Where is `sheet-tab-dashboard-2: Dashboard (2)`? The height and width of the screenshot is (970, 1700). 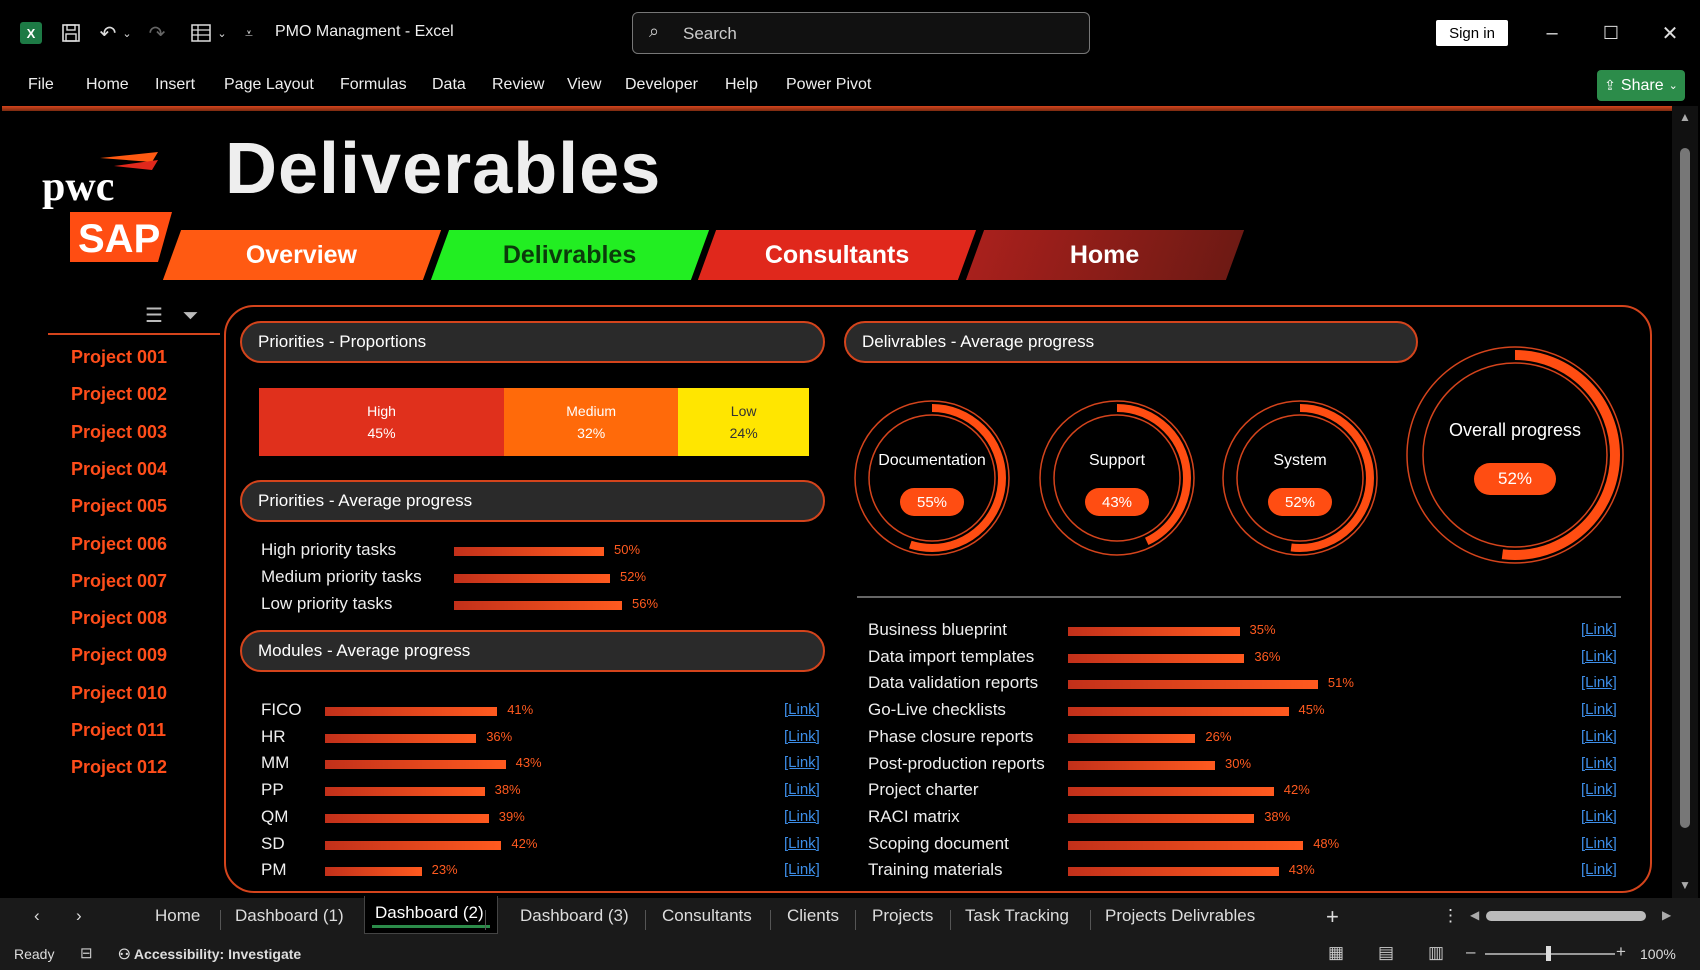
sheet-tab-dashboard-2: Dashboard (2) is located at coordinates (429, 913).